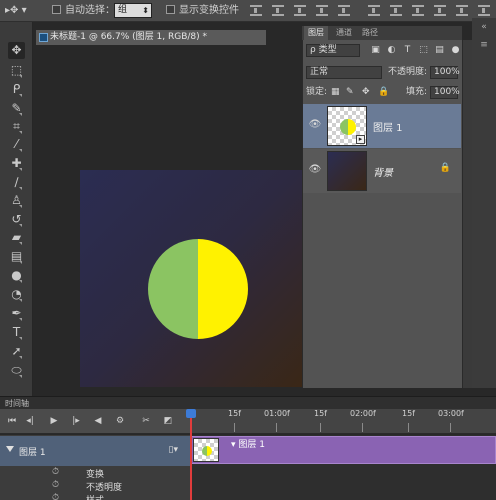  What do you see at coordinates (43, 37) in the screenshot?
I see `ps-file-icon` at bounding box center [43, 37].